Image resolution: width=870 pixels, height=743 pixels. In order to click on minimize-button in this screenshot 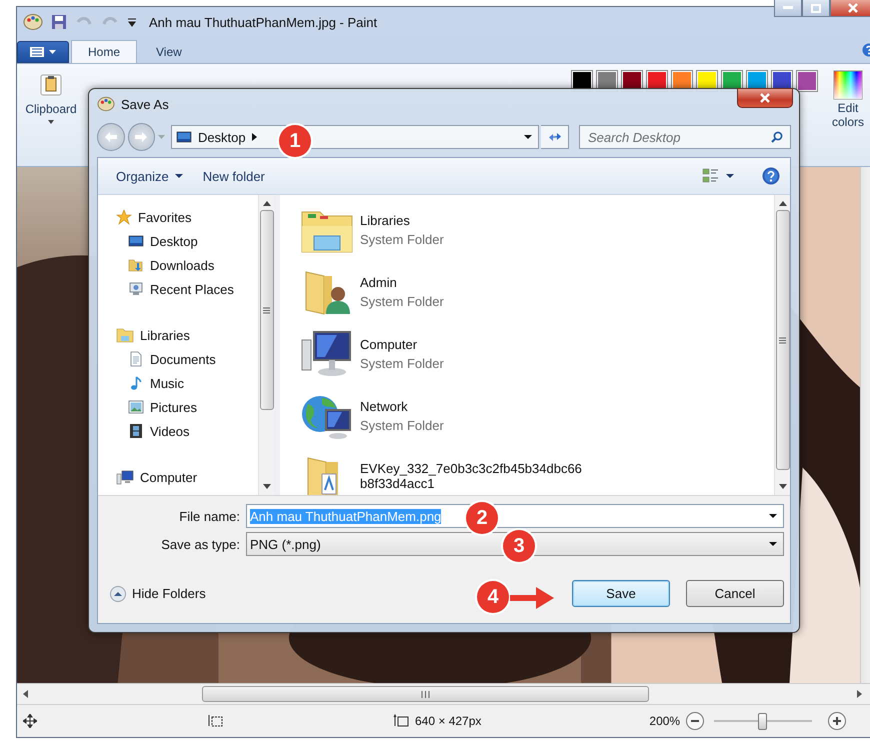, I will do `click(788, 8)`.